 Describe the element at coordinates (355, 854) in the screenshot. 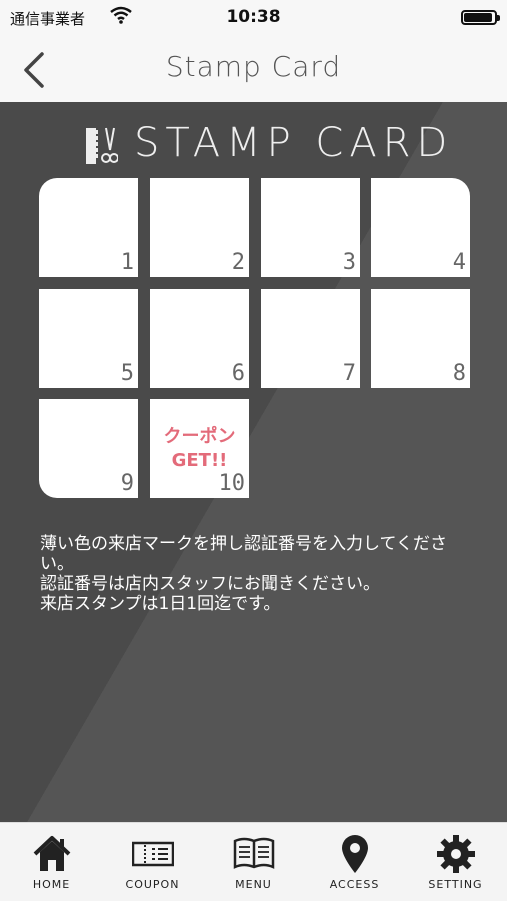

I see `map-pin-icon` at that location.